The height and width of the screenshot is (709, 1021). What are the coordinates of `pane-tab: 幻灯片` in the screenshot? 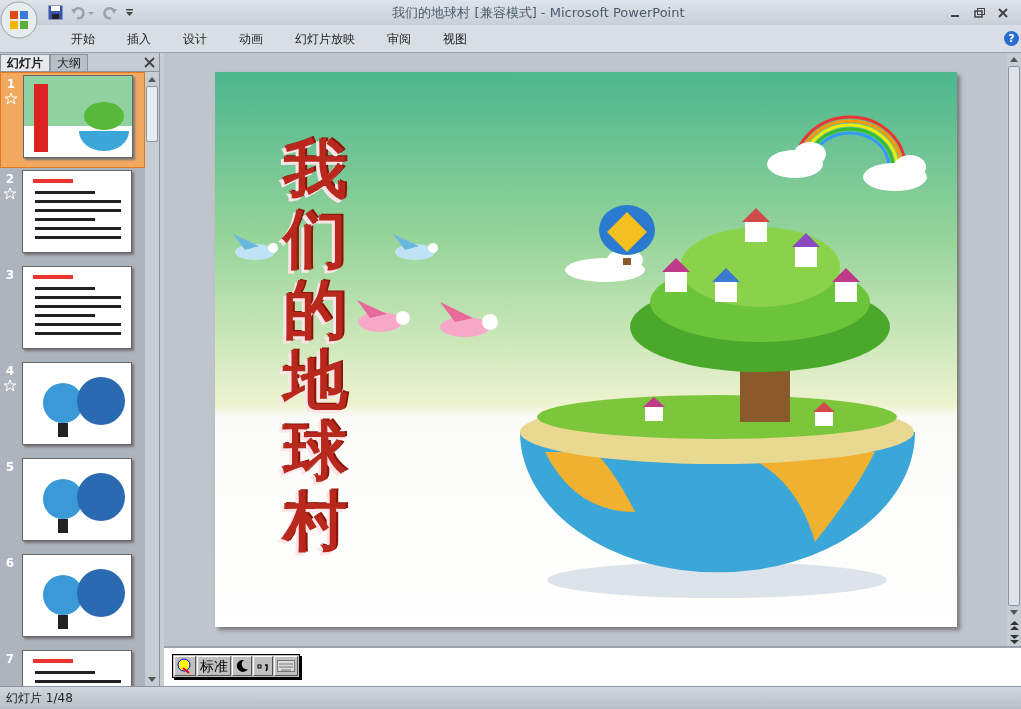 It's located at (25, 62).